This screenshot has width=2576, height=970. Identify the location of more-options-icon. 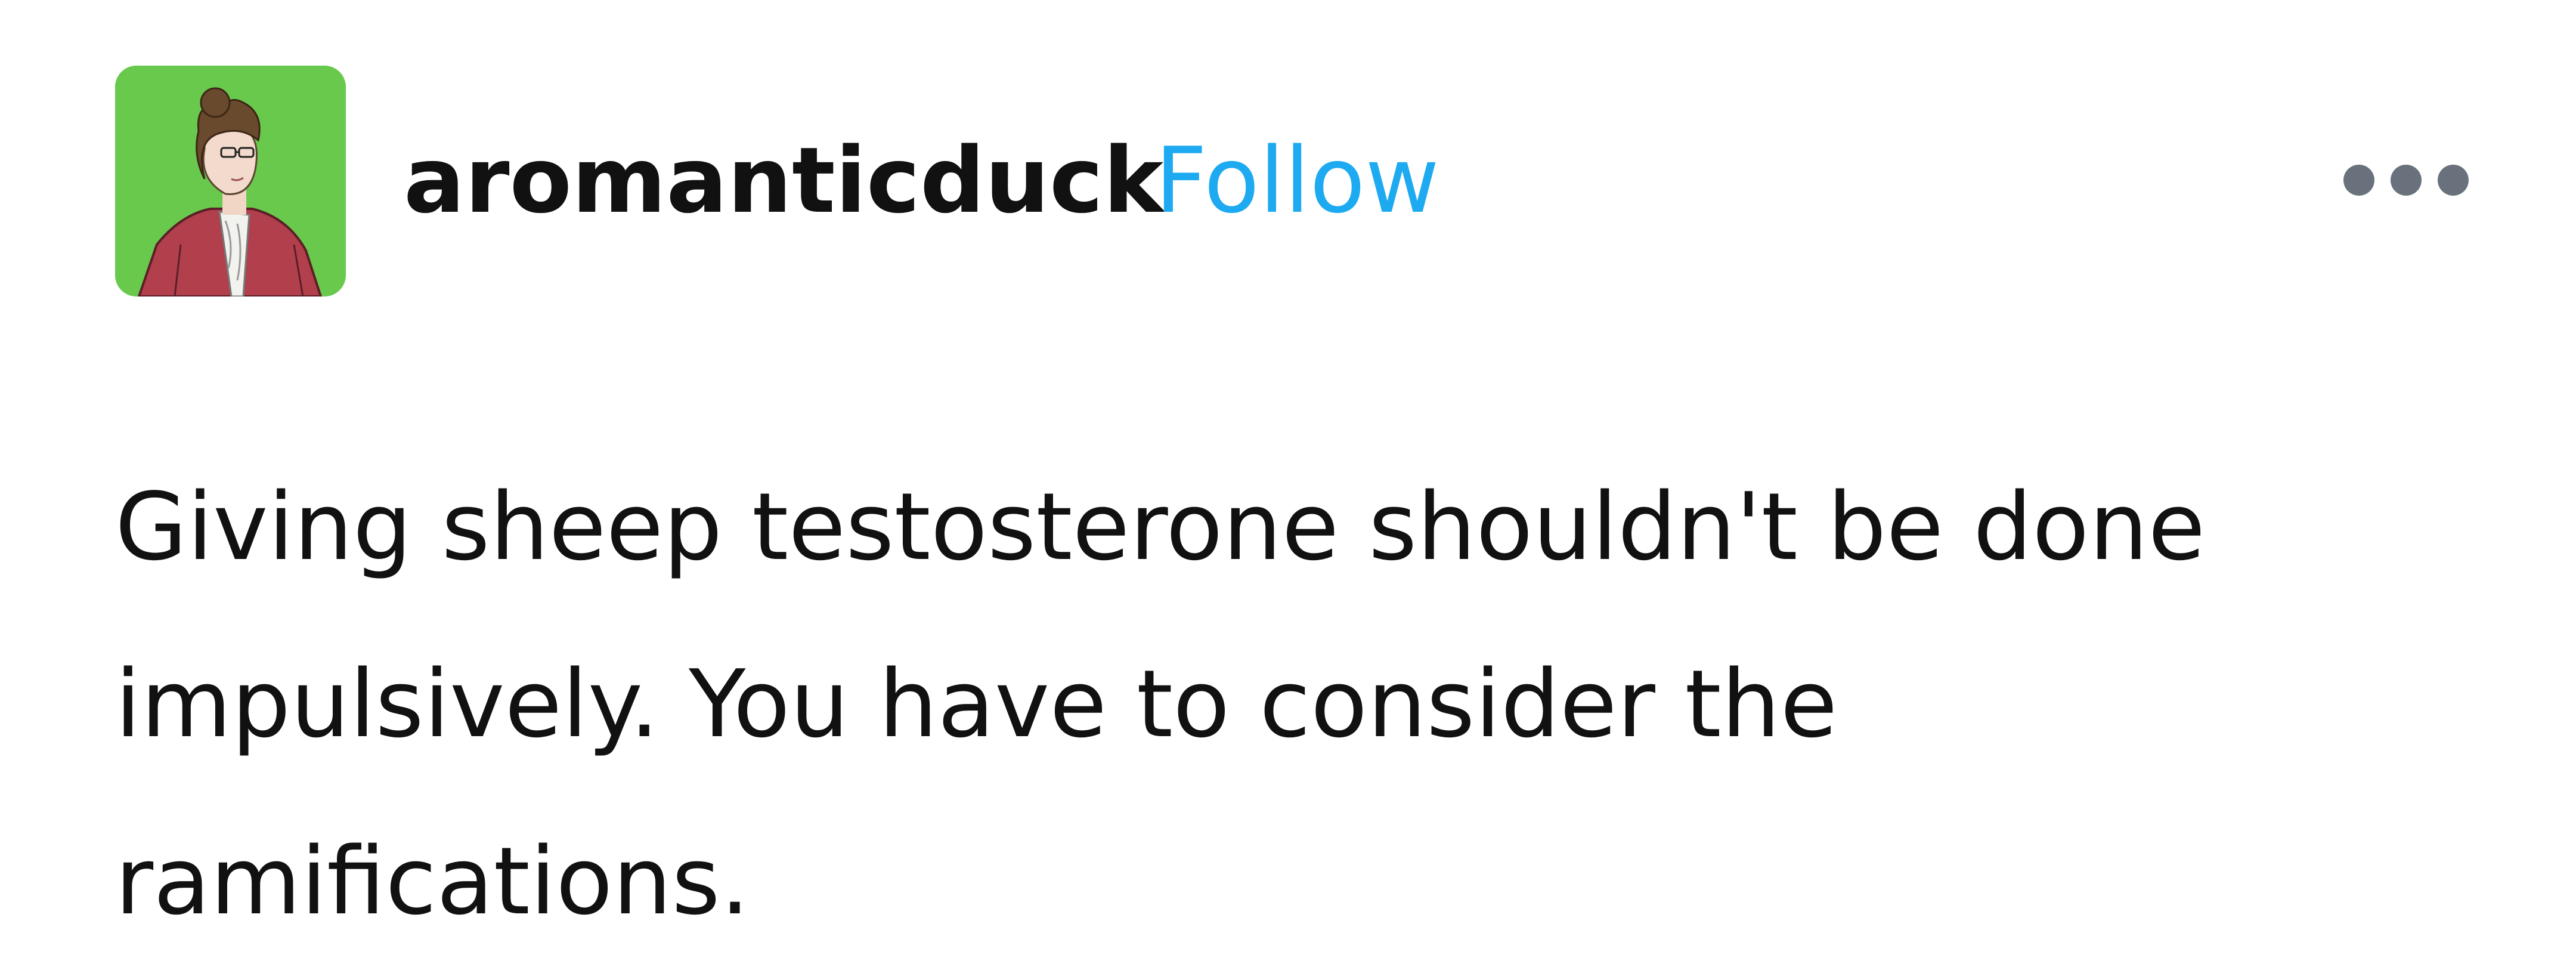
(2406, 180).